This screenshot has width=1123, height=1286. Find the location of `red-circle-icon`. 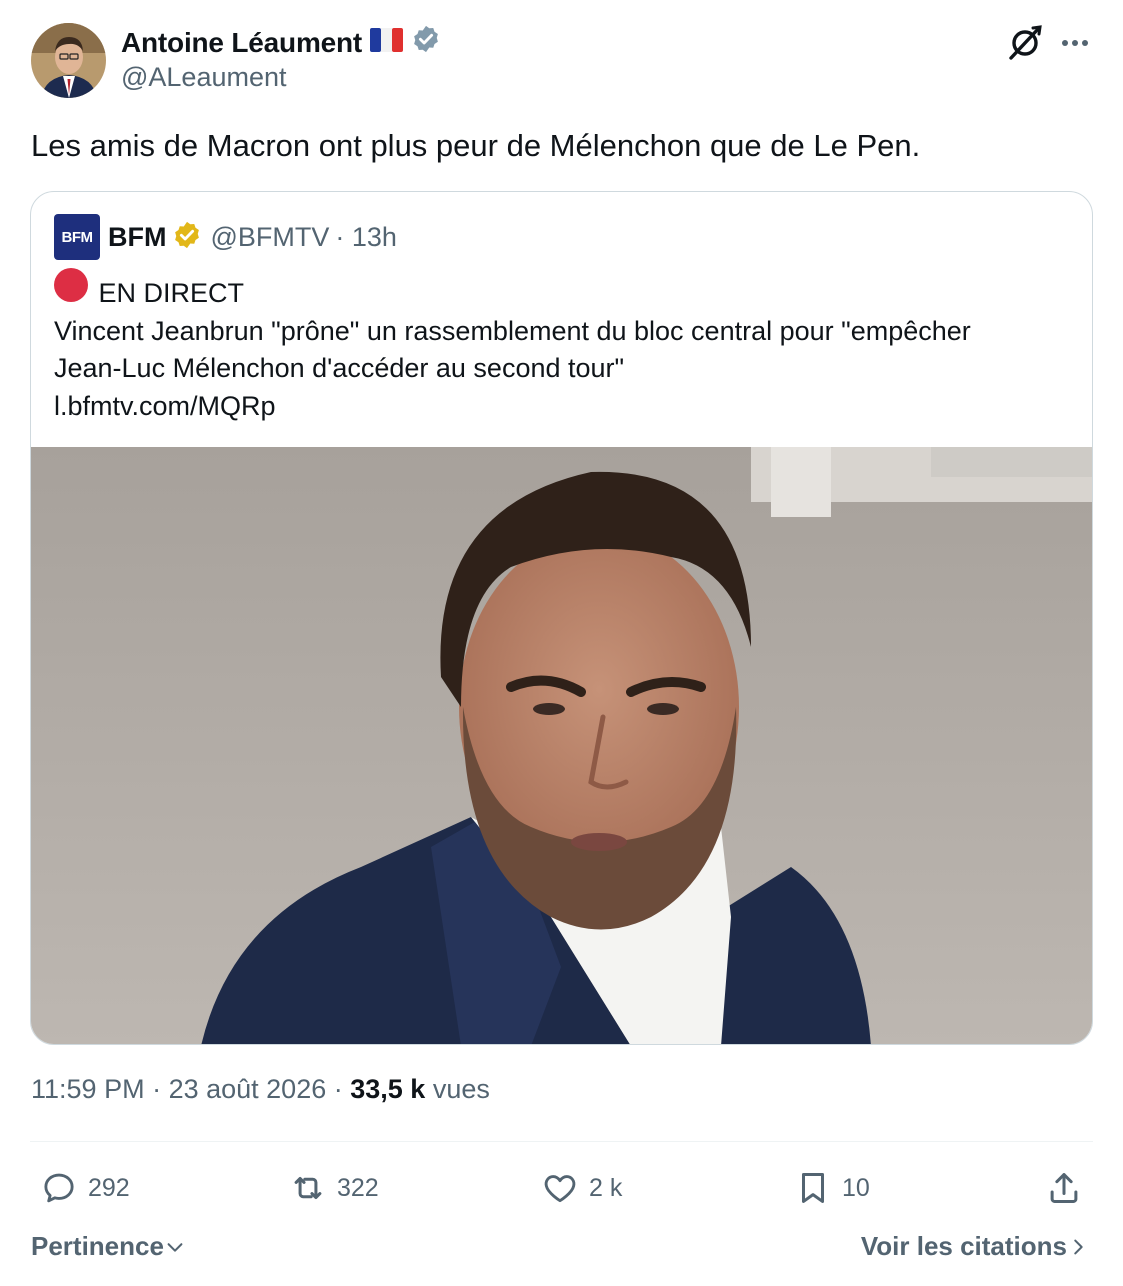

red-circle-icon is located at coordinates (71, 285).